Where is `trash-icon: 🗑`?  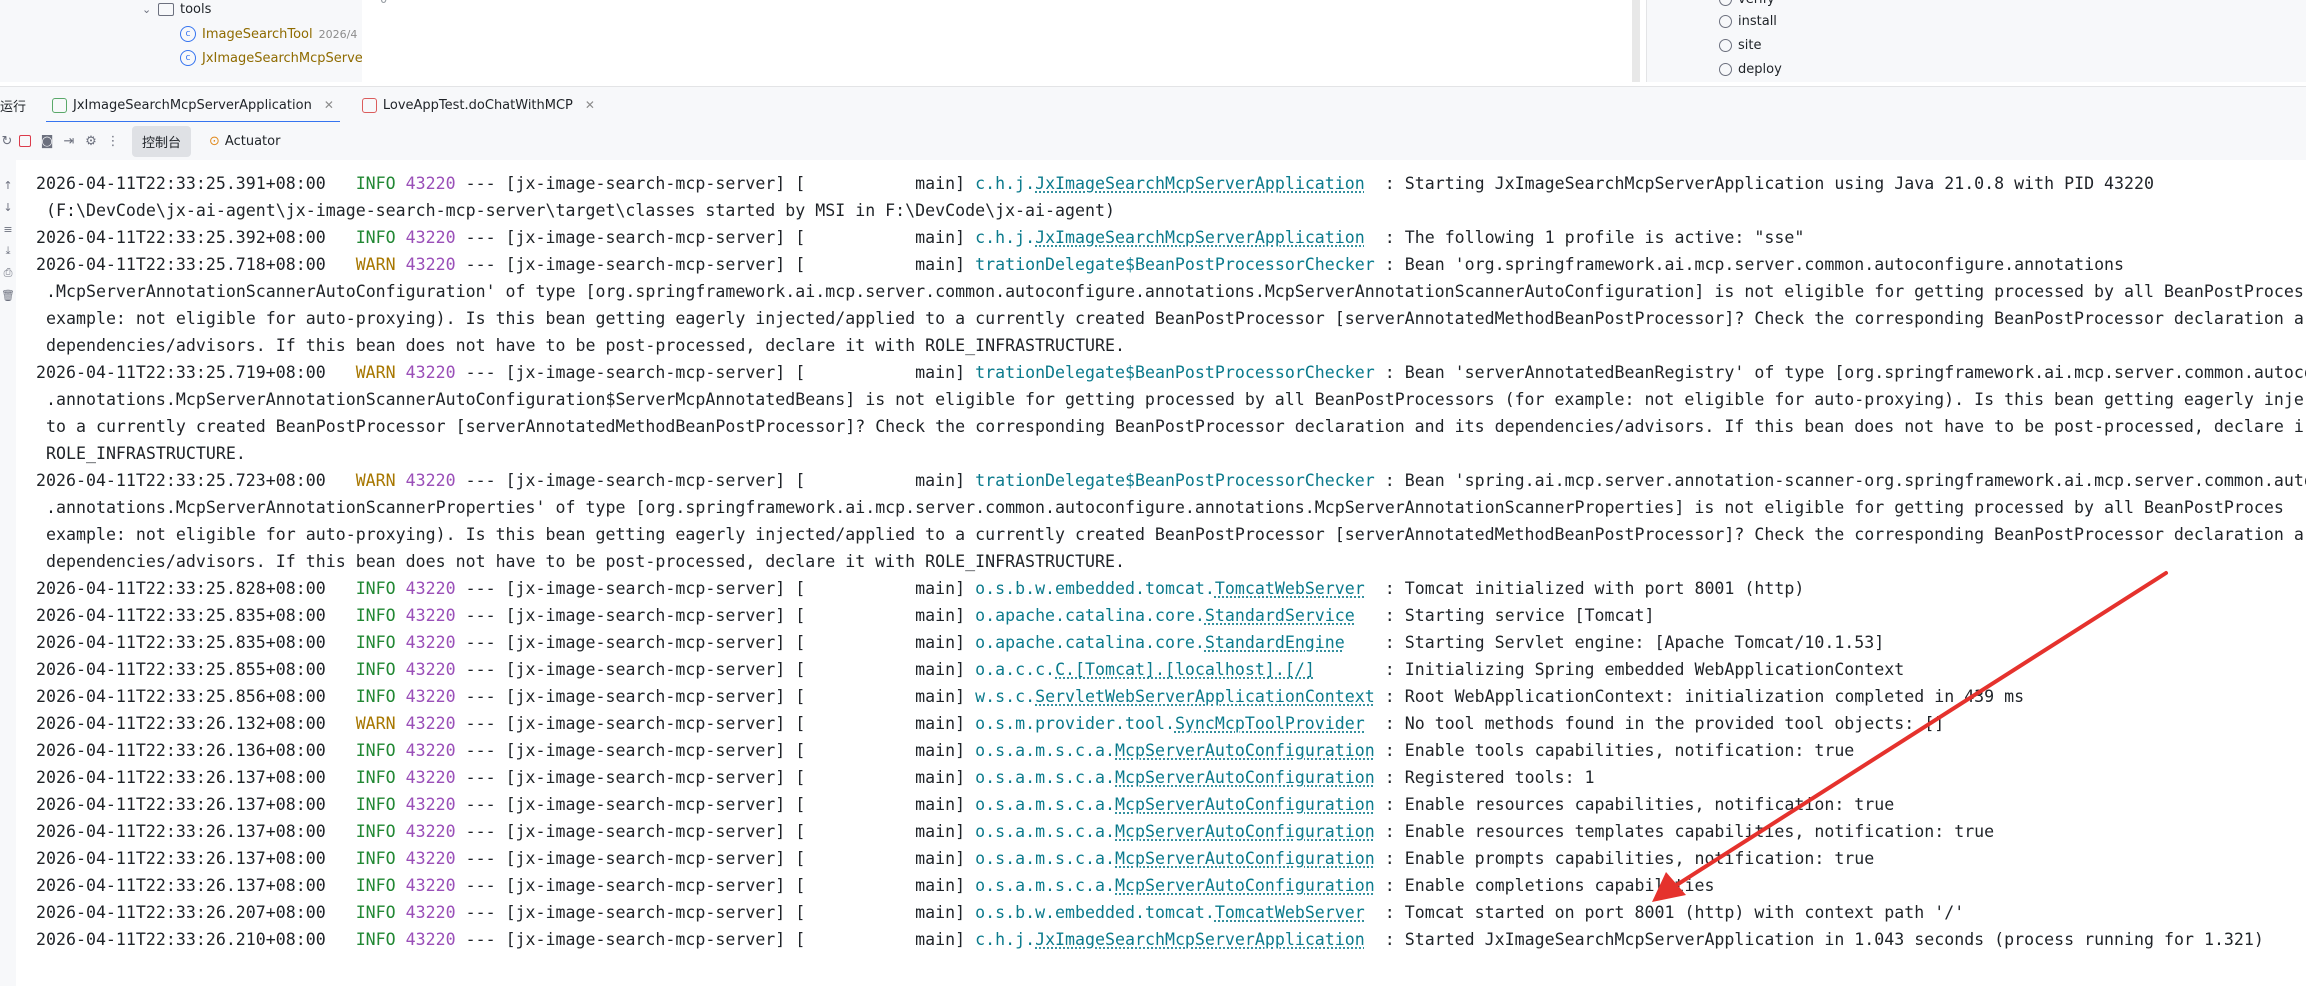
trash-icon: 🗑 is located at coordinates (8, 295).